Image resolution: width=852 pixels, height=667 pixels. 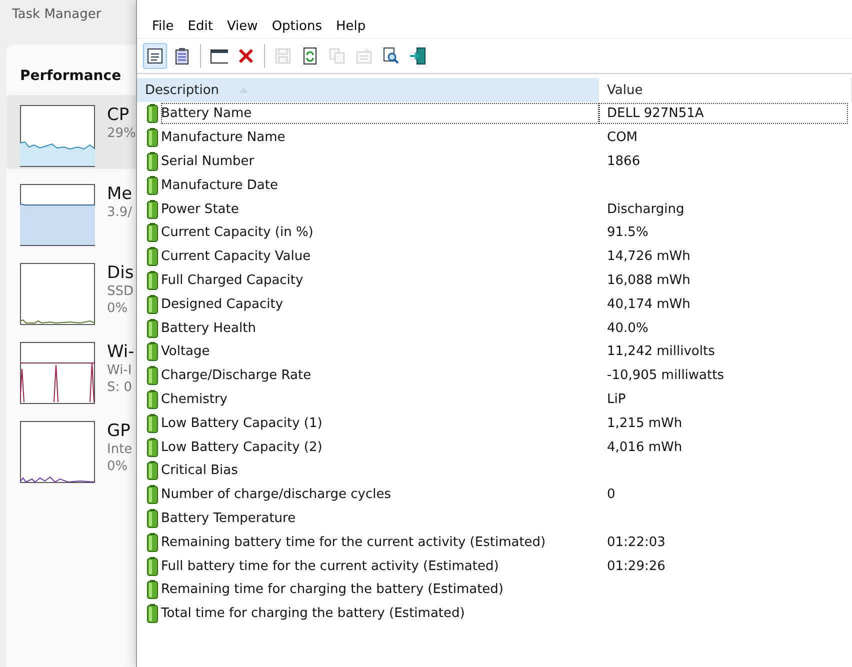 What do you see at coordinates (56, 15) in the screenshot?
I see `app-title: Task Manager` at bounding box center [56, 15].